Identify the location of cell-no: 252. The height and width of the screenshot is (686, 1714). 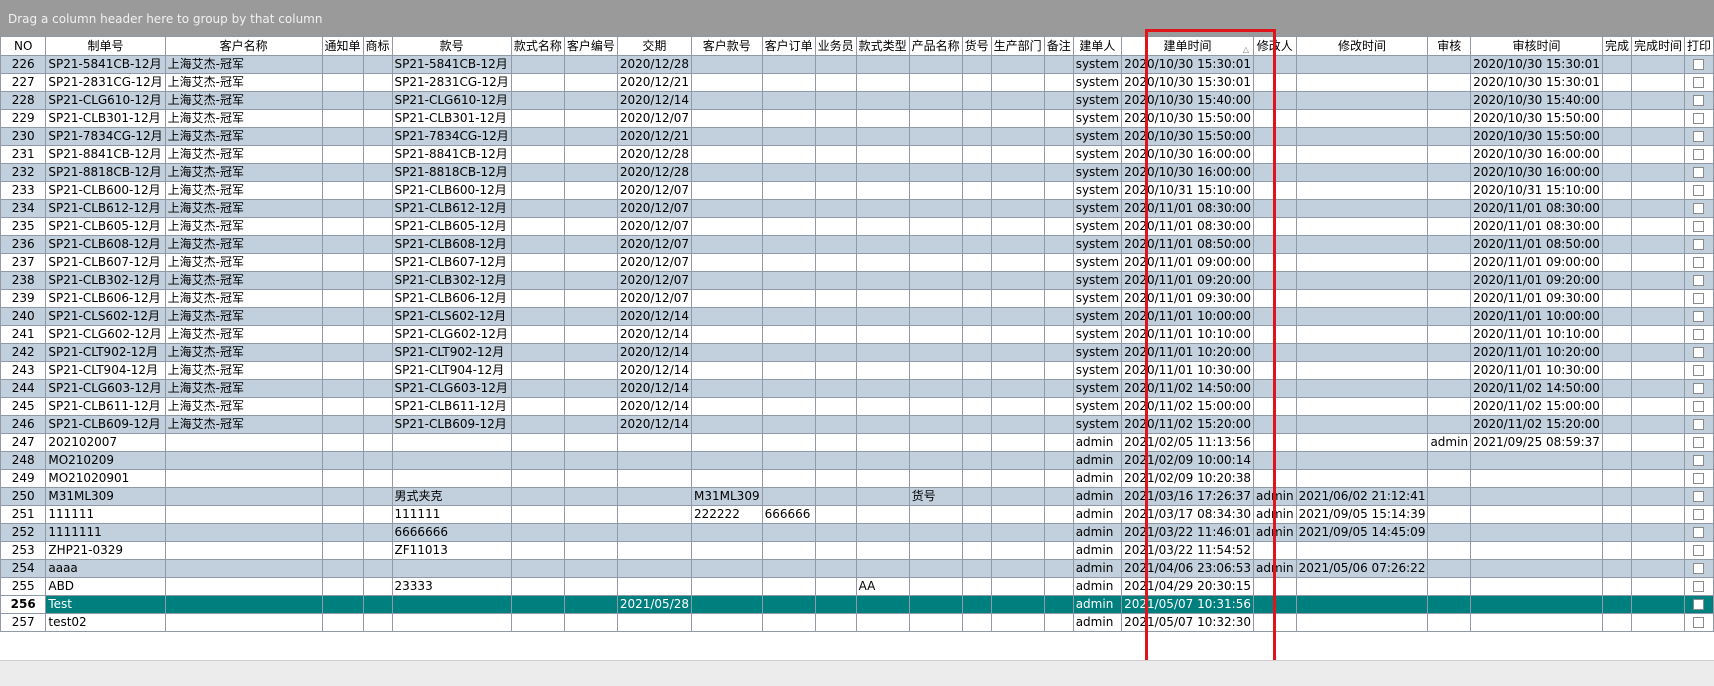
(23, 532).